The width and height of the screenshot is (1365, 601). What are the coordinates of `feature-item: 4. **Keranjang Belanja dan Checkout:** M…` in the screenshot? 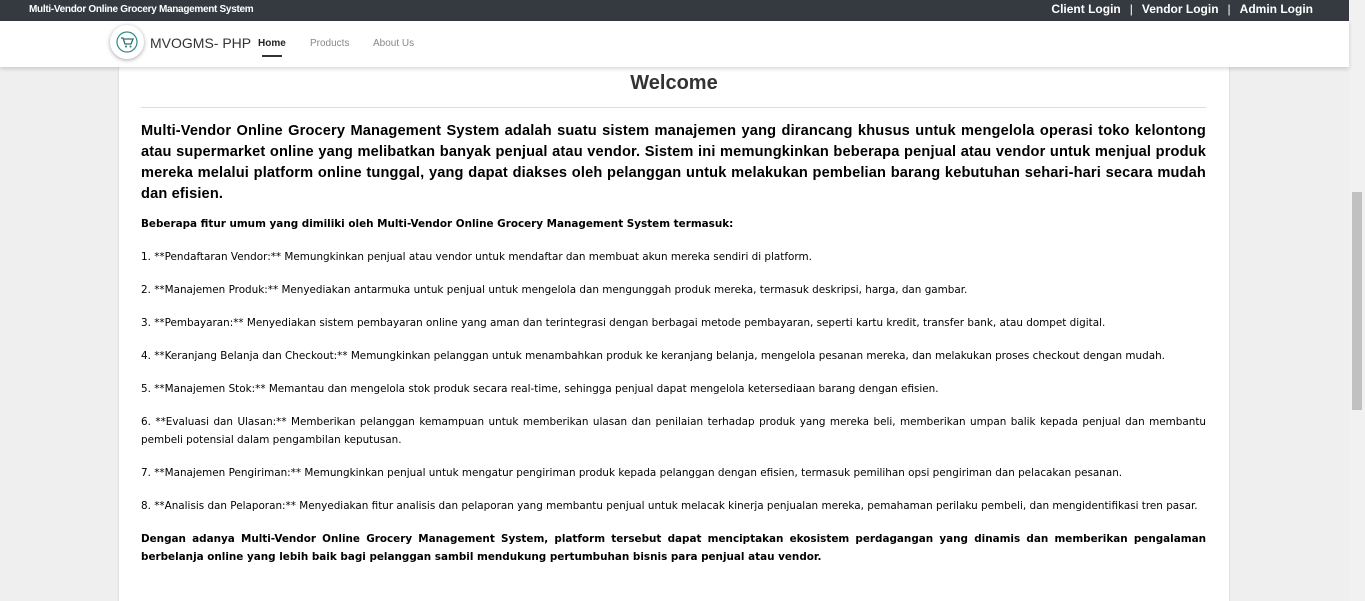 It's located at (653, 356).